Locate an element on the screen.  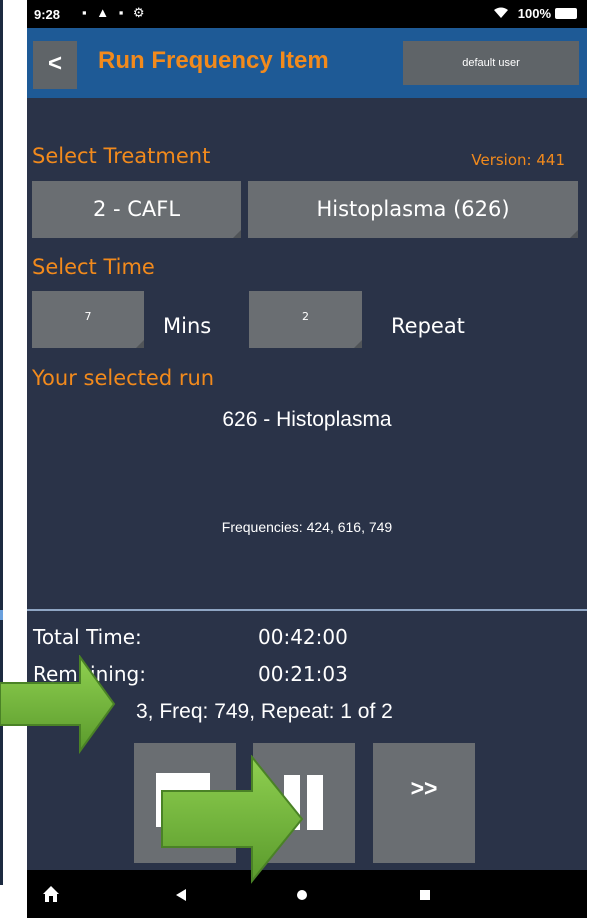
back-button: < is located at coordinates (55, 65).